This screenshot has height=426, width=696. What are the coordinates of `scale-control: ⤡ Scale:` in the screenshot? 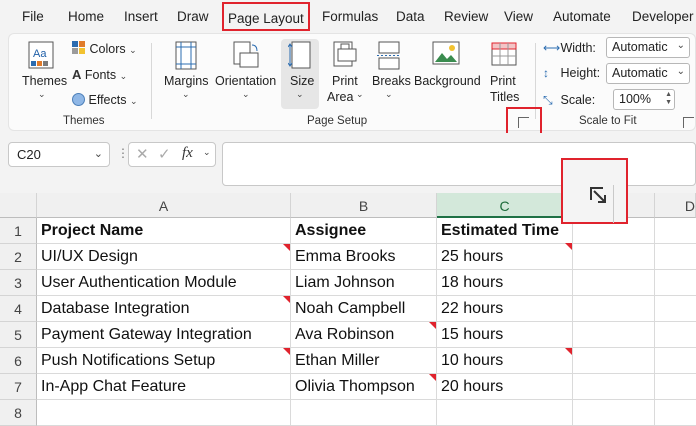 It's located at (569, 100).